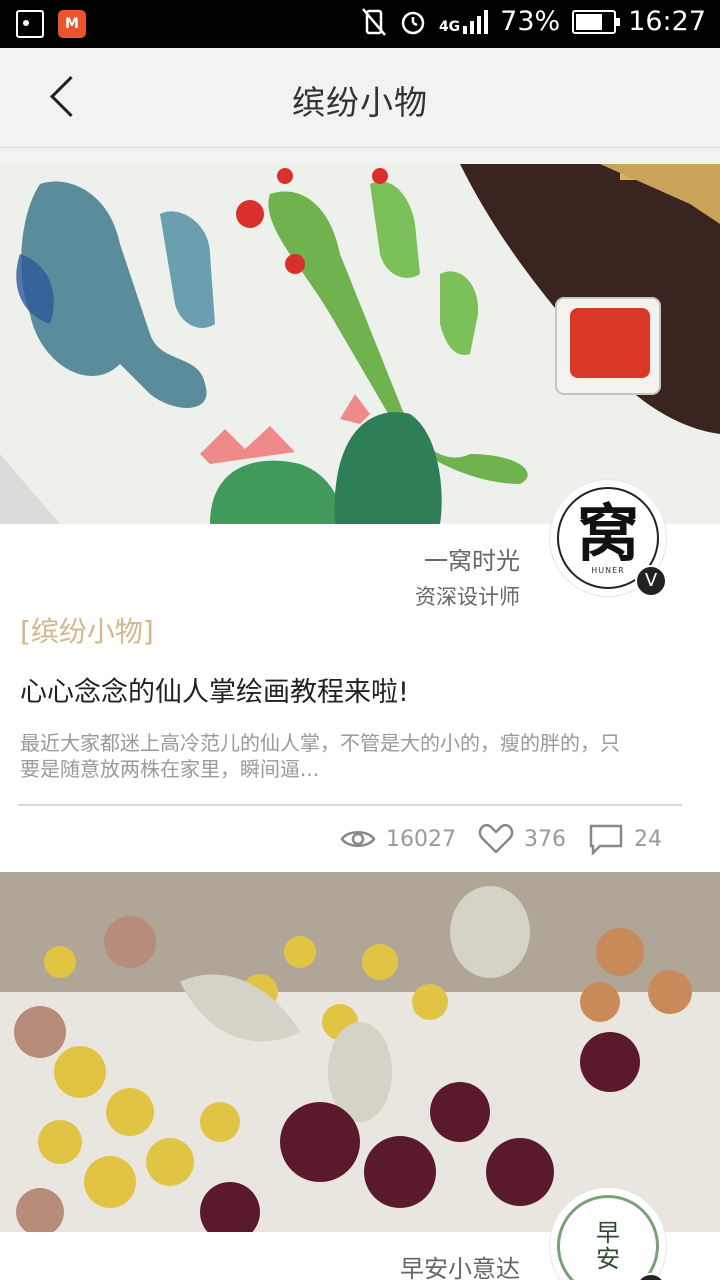  Describe the element at coordinates (476, 21) in the screenshot. I see `signal-icon` at that location.